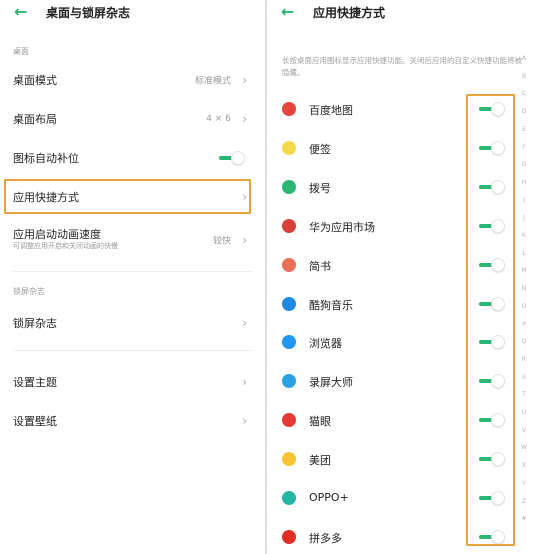 The image size is (534, 554). What do you see at coordinates (132, 240) in the screenshot?
I see `app-anim-speed-row: 应用启动动画速度 可调整应用开启和关闭动画的快慢 较快 ›` at bounding box center [132, 240].